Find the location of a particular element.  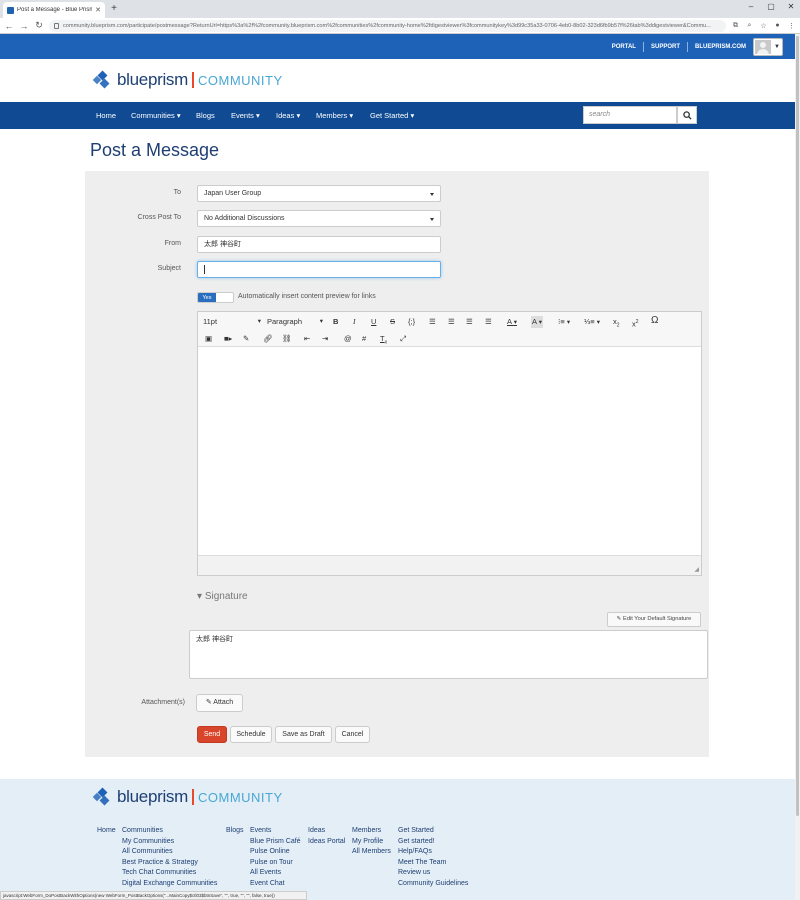

profile-icon: ● is located at coordinates (777, 25).